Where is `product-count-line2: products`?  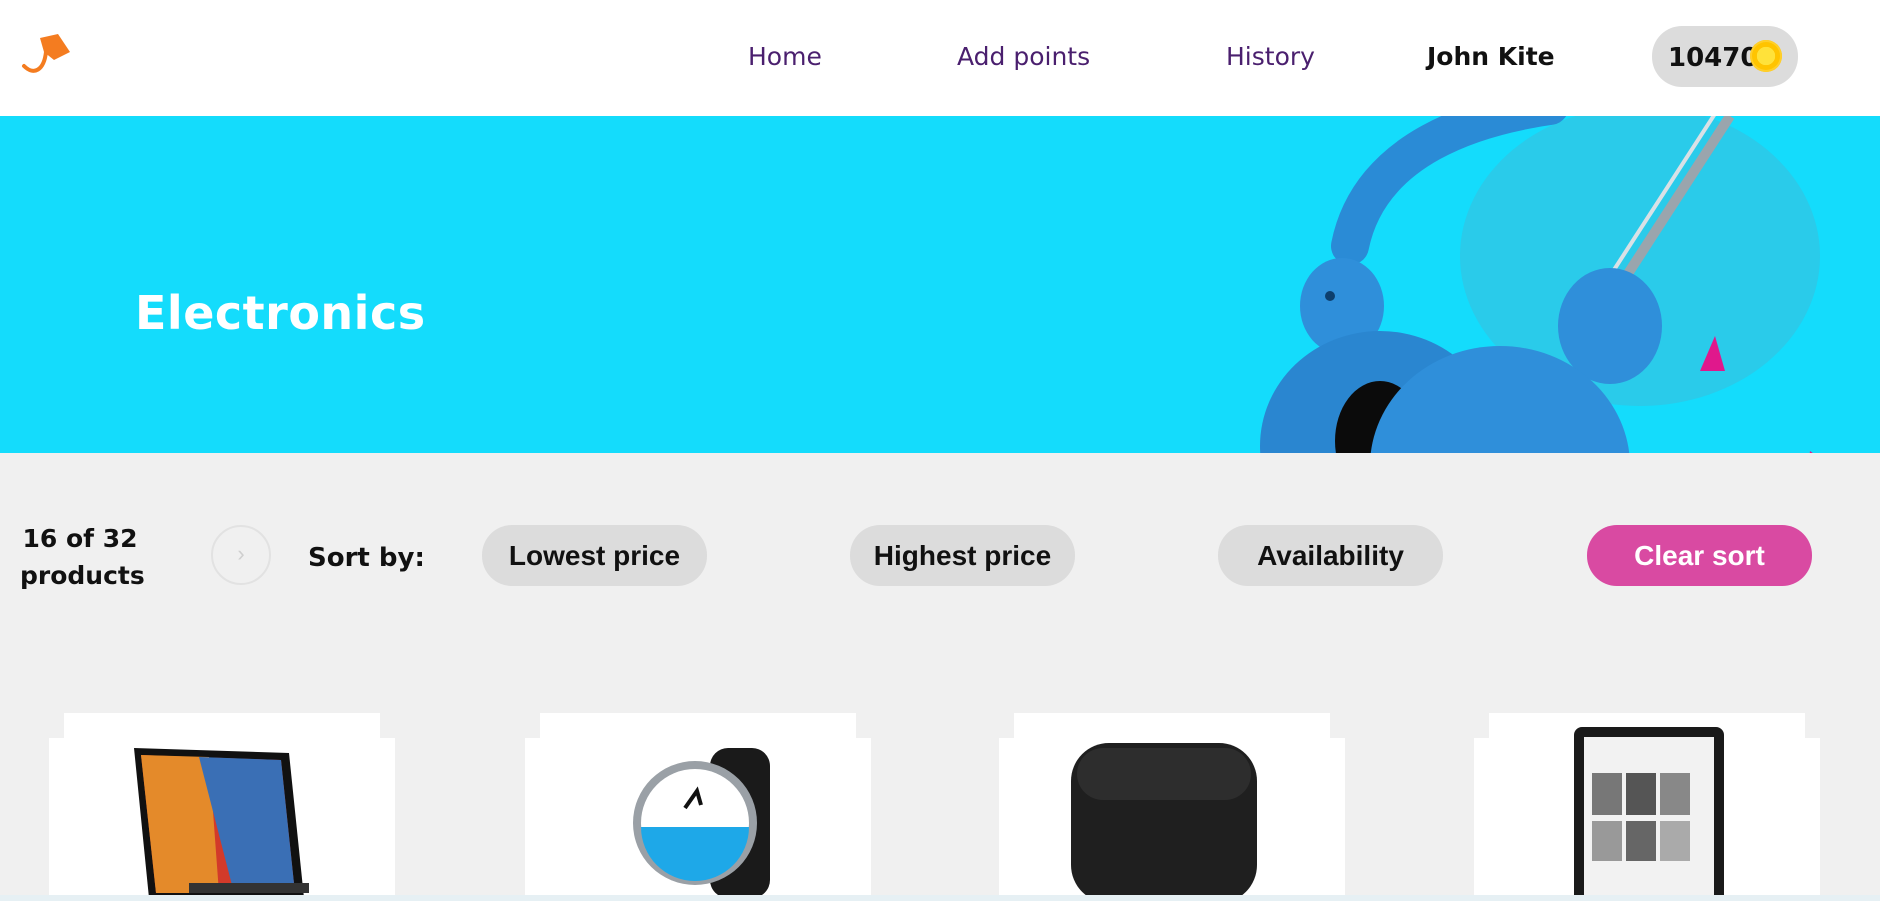
product-count-line2: products is located at coordinates (82, 575).